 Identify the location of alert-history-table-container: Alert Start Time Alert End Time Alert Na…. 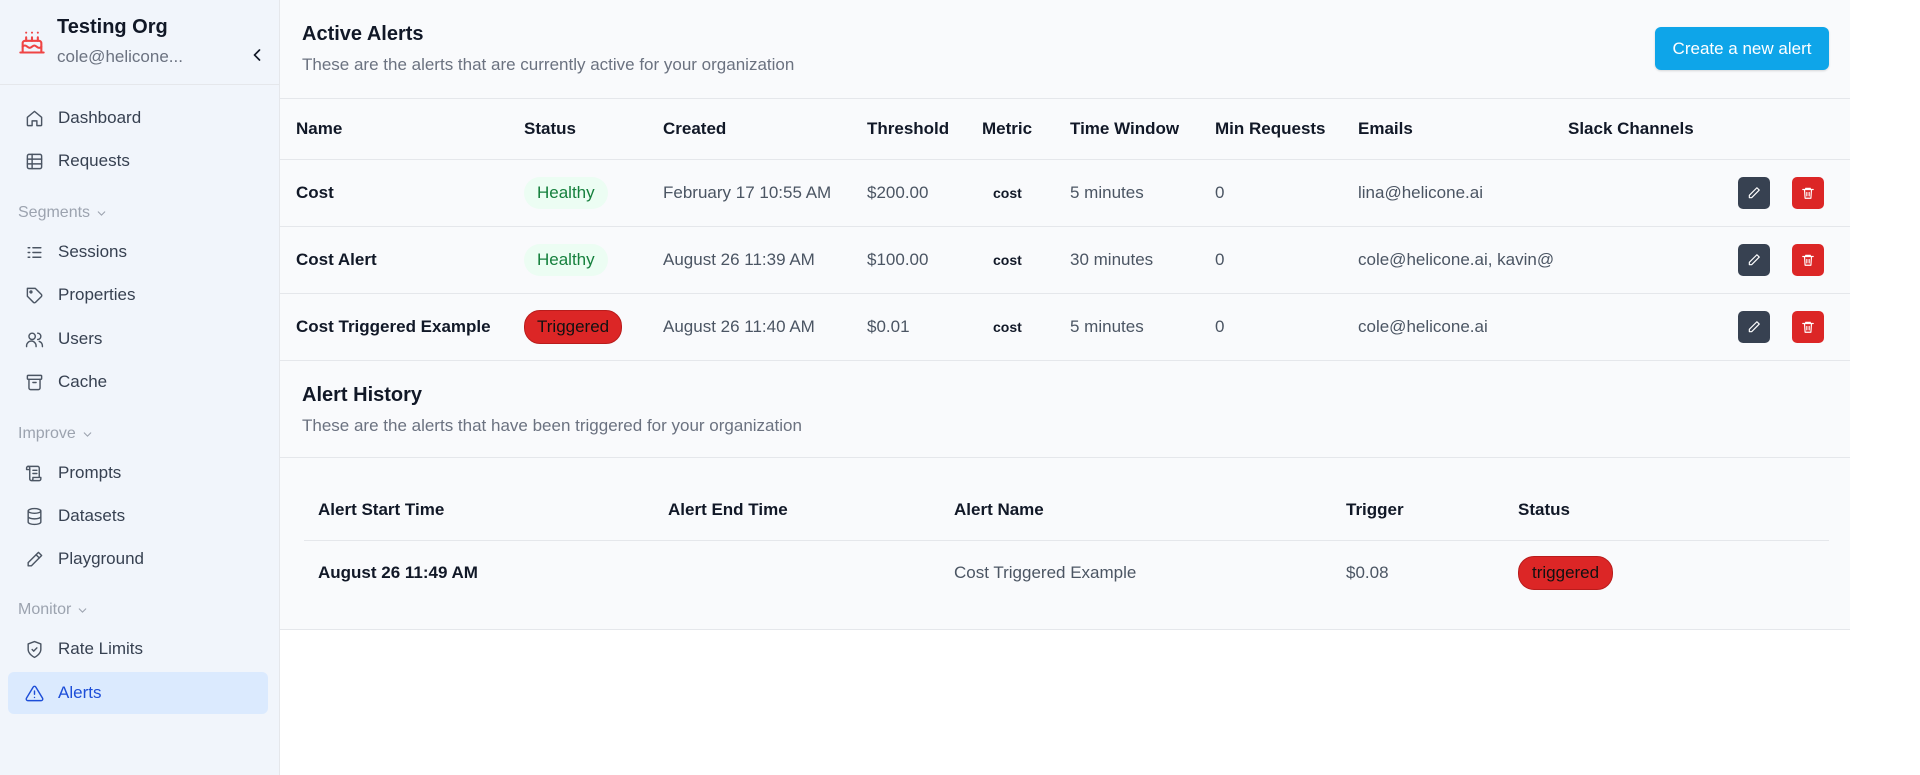
(1066, 545).